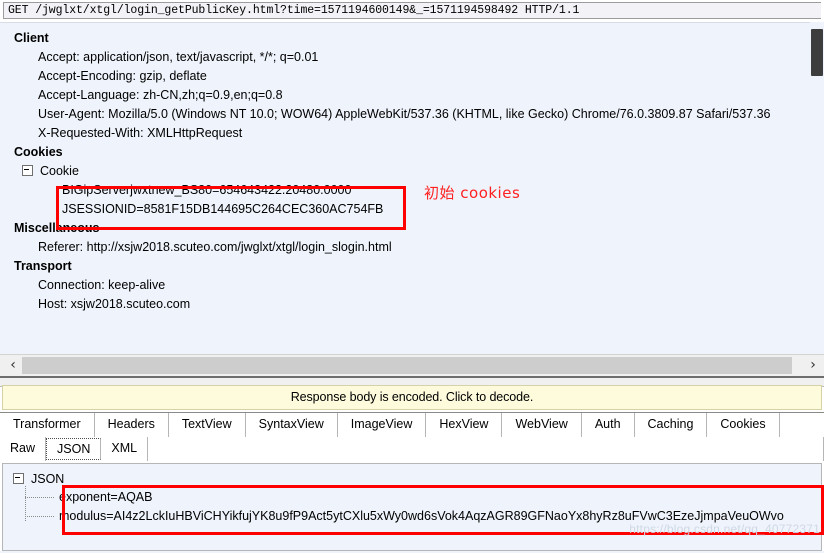 The image size is (824, 553). I want to click on header-group-transport: Transport, so click(43, 266).